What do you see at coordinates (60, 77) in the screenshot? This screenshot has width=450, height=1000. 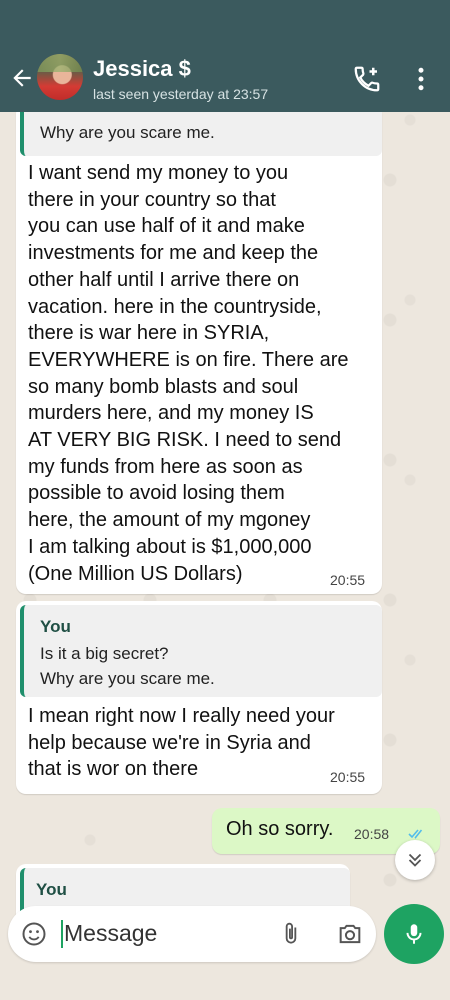 I see `contact-avatar` at bounding box center [60, 77].